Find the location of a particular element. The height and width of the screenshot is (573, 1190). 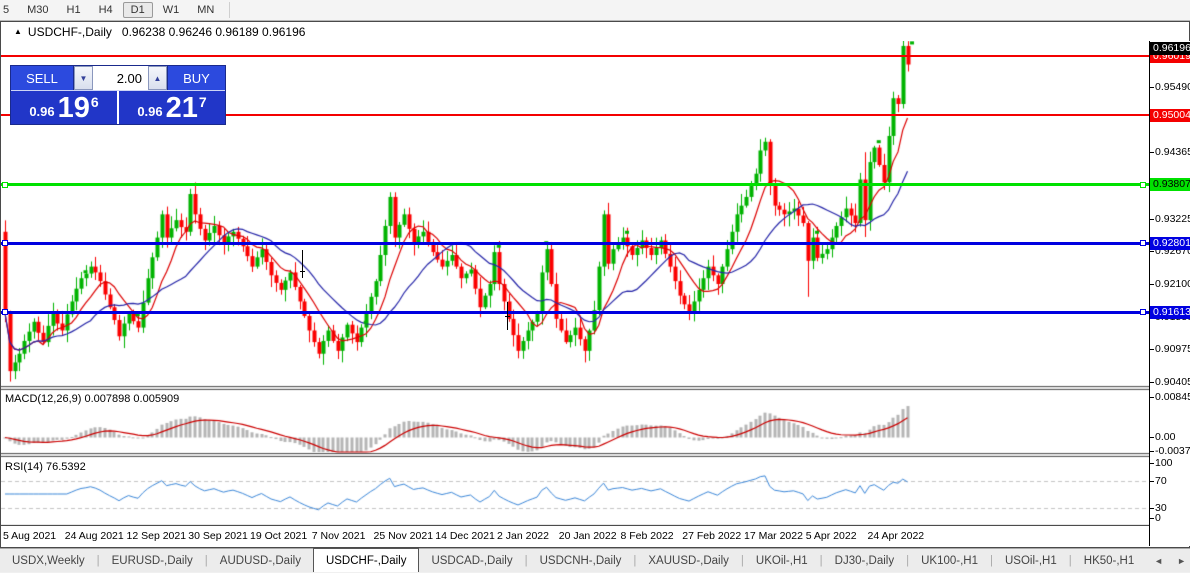

timeframe-button-mn: MN is located at coordinates (205, 10).